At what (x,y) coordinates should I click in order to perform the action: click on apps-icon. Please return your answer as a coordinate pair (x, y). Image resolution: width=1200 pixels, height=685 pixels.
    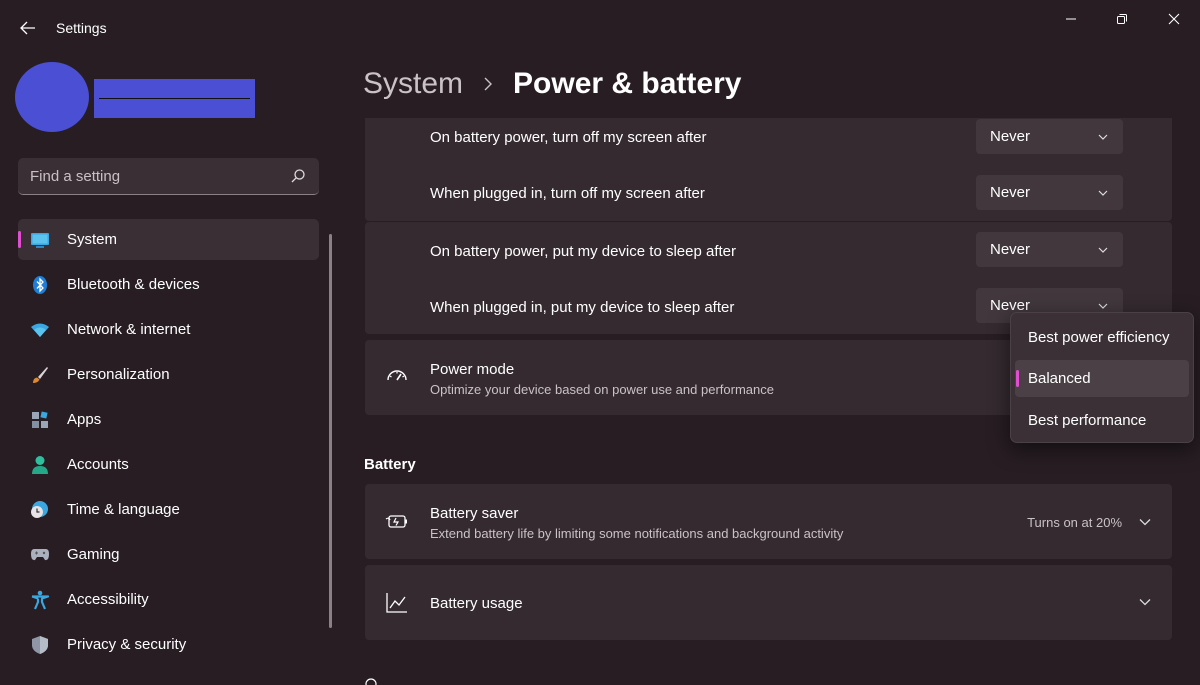
    Looking at the image, I should click on (40, 420).